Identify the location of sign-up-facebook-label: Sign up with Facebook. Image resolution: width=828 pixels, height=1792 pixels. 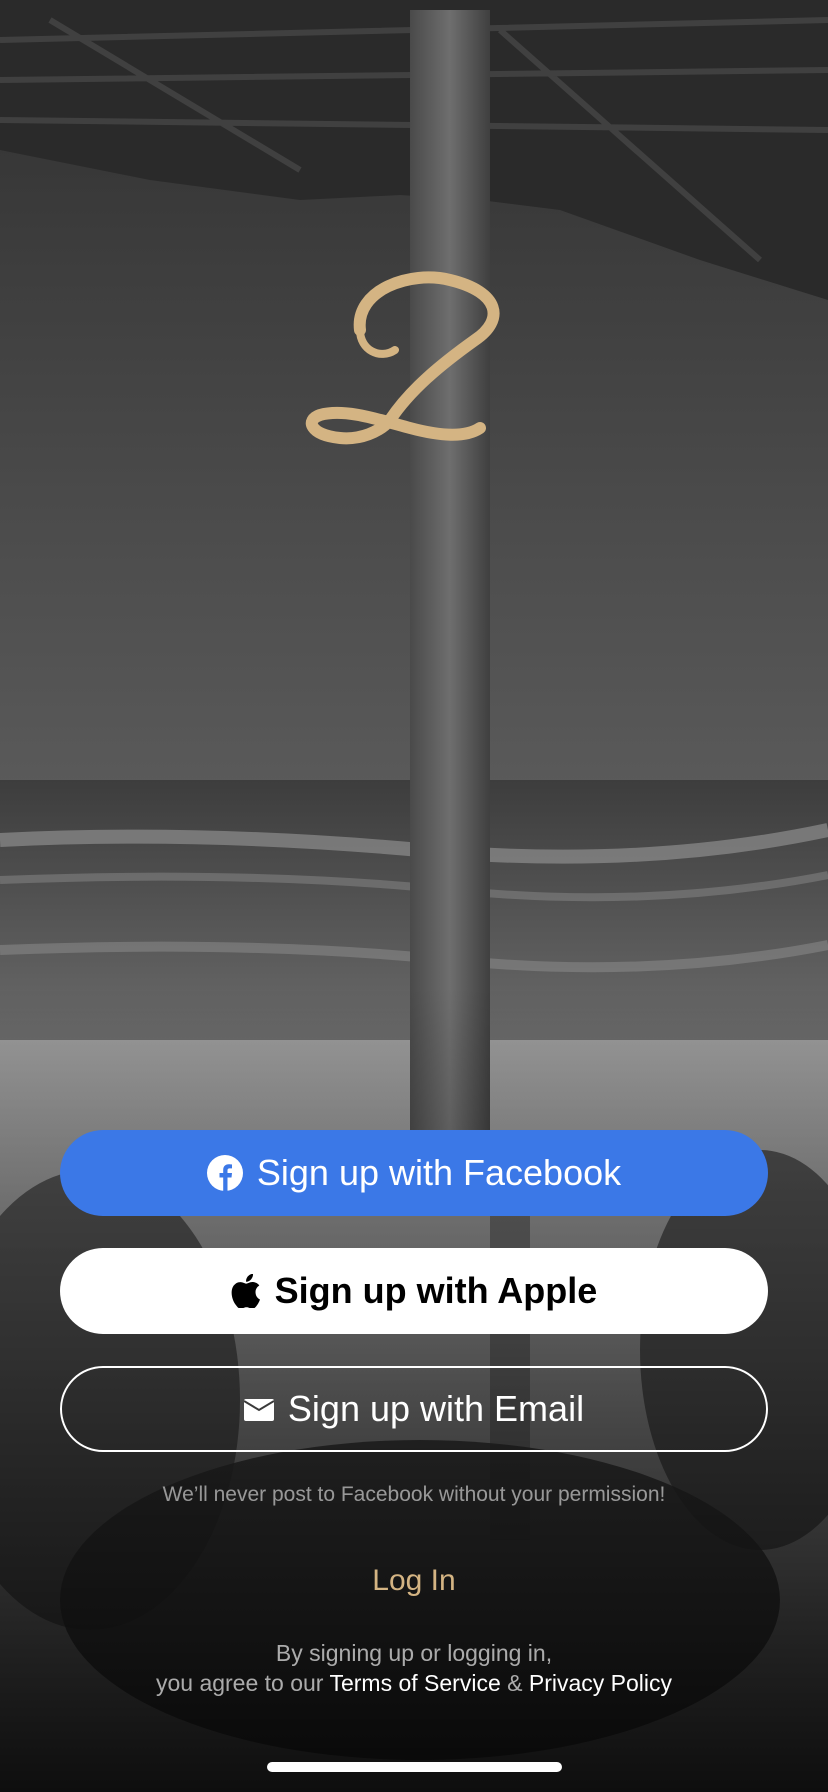
(439, 1172).